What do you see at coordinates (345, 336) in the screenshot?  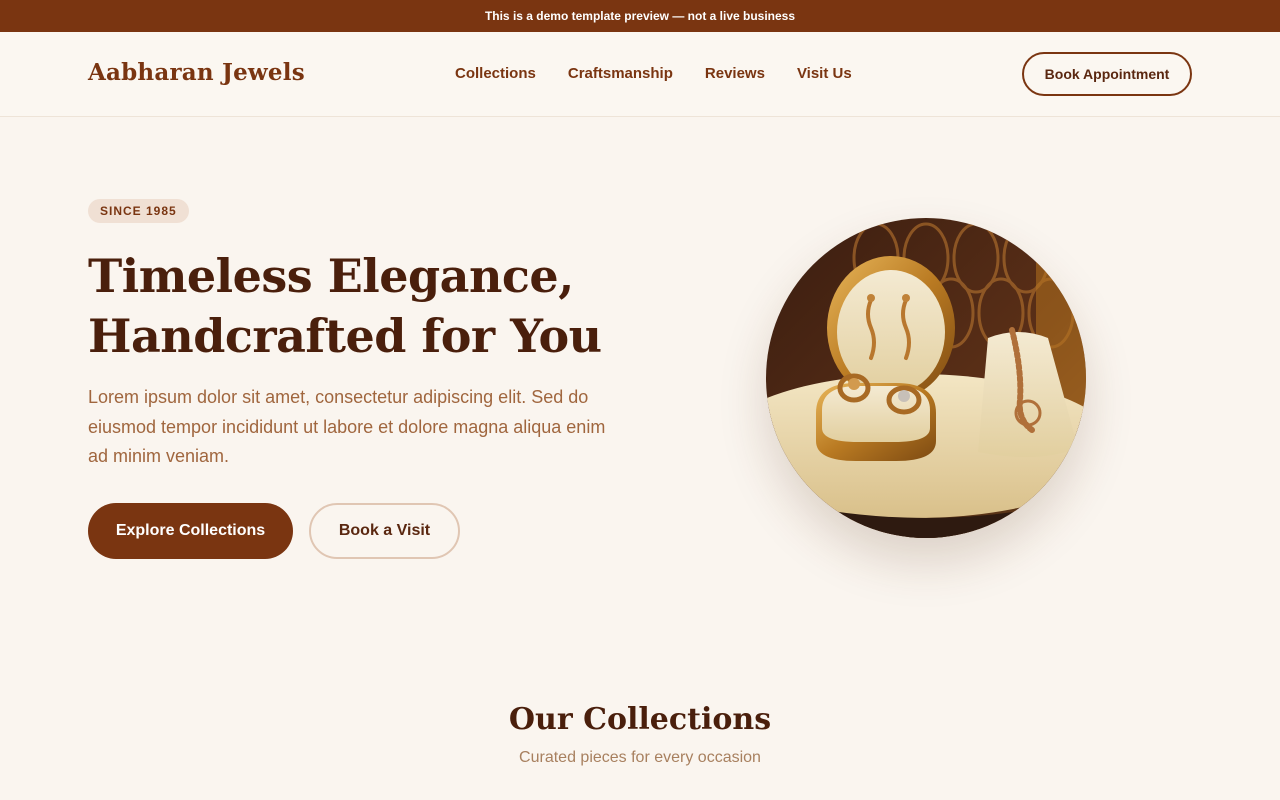 I see `hero-title-line-2: Handcrafted for You` at bounding box center [345, 336].